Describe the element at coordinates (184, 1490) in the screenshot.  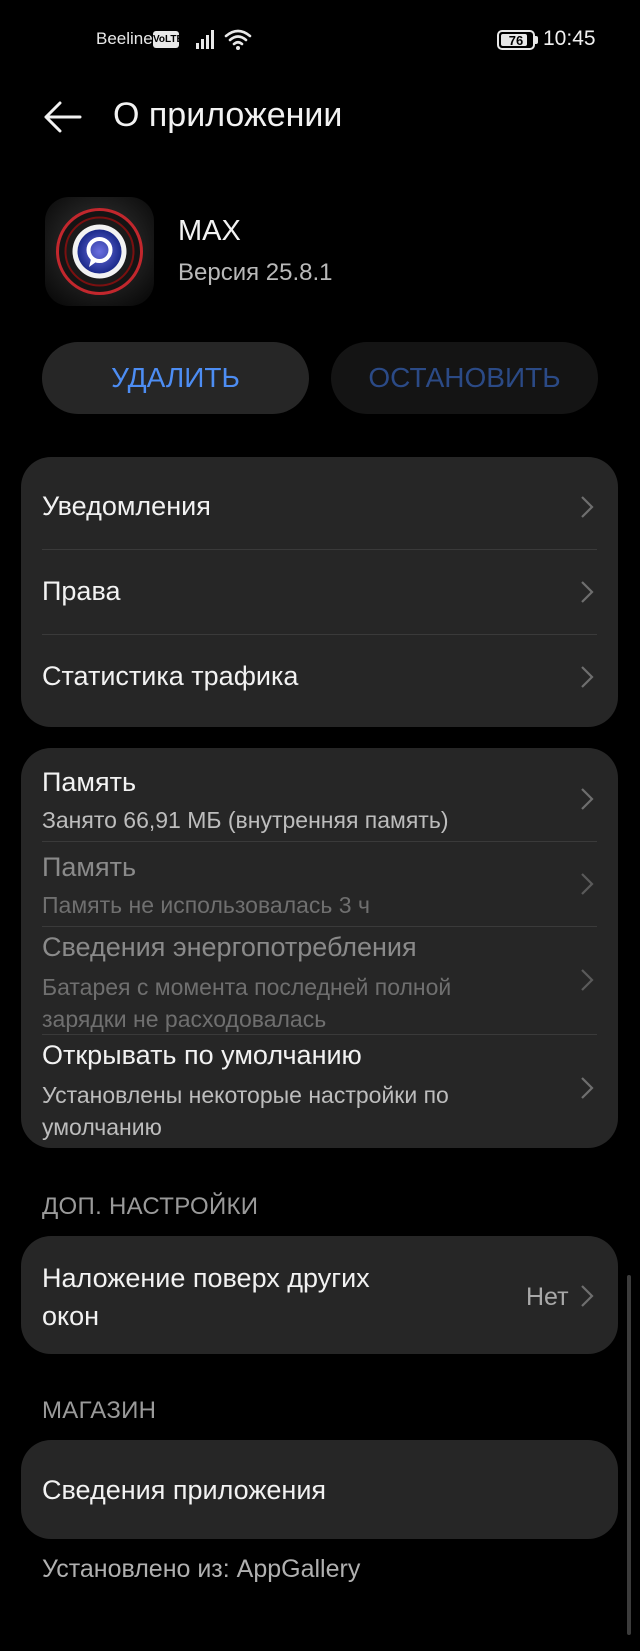
I see `app-details-label: Сведения приложения` at that location.